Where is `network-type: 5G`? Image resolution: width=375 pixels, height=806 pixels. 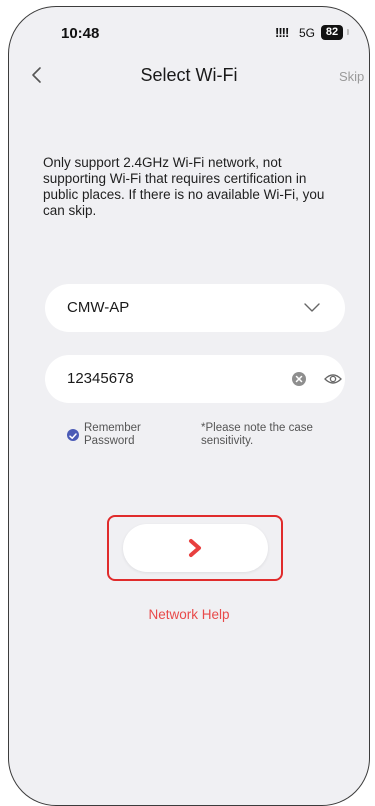 network-type: 5G is located at coordinates (307, 33).